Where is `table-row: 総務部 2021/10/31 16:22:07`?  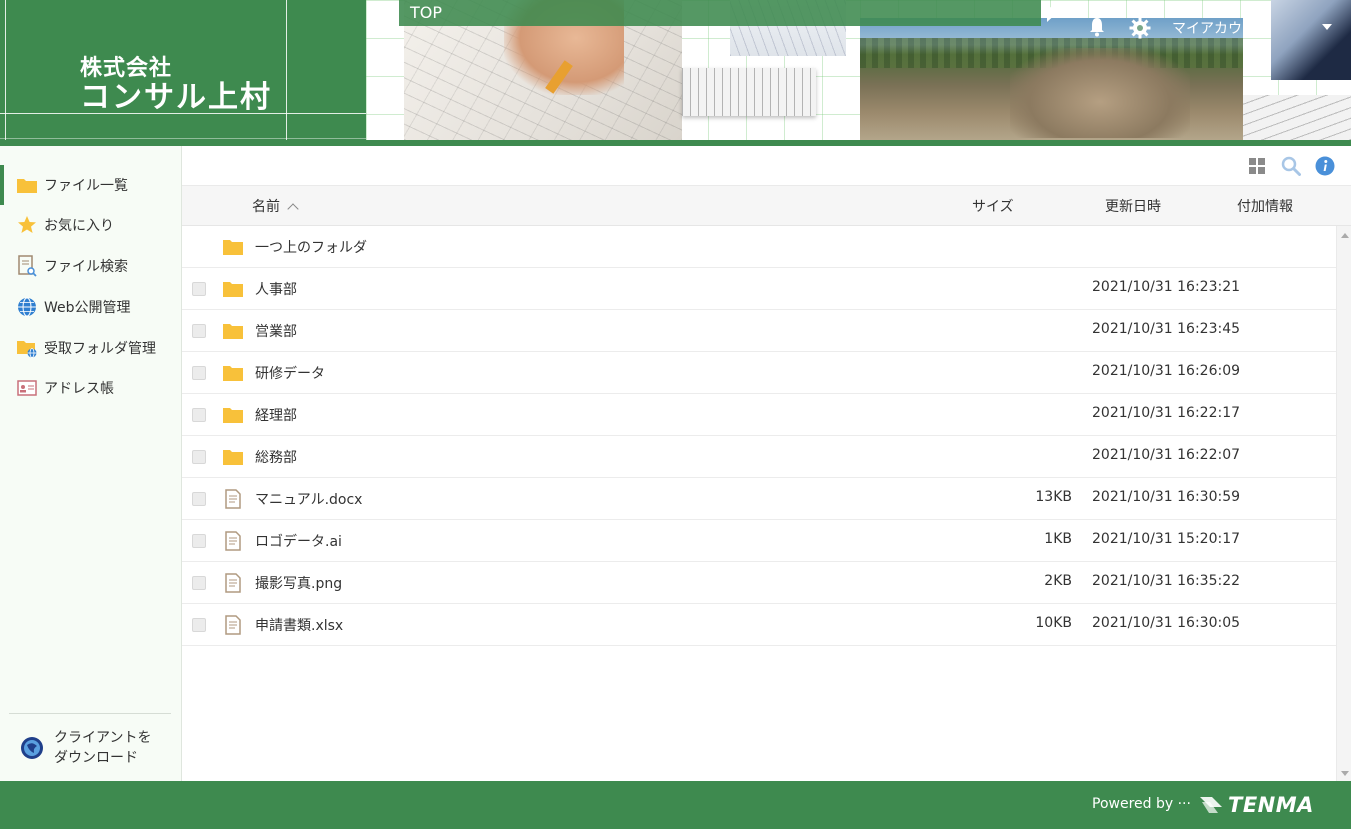 table-row: 総務部 2021/10/31 16:22:07 is located at coordinates (759, 457).